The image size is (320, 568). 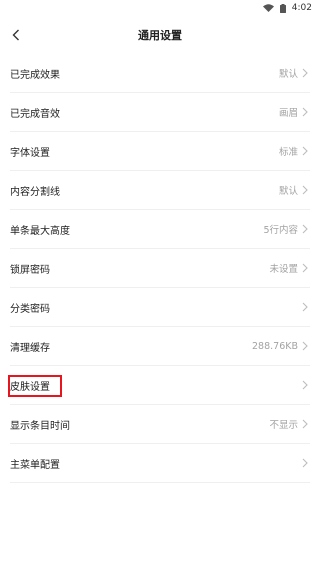 What do you see at coordinates (280, 230) in the screenshot?
I see `setting-value: 5行内容` at bounding box center [280, 230].